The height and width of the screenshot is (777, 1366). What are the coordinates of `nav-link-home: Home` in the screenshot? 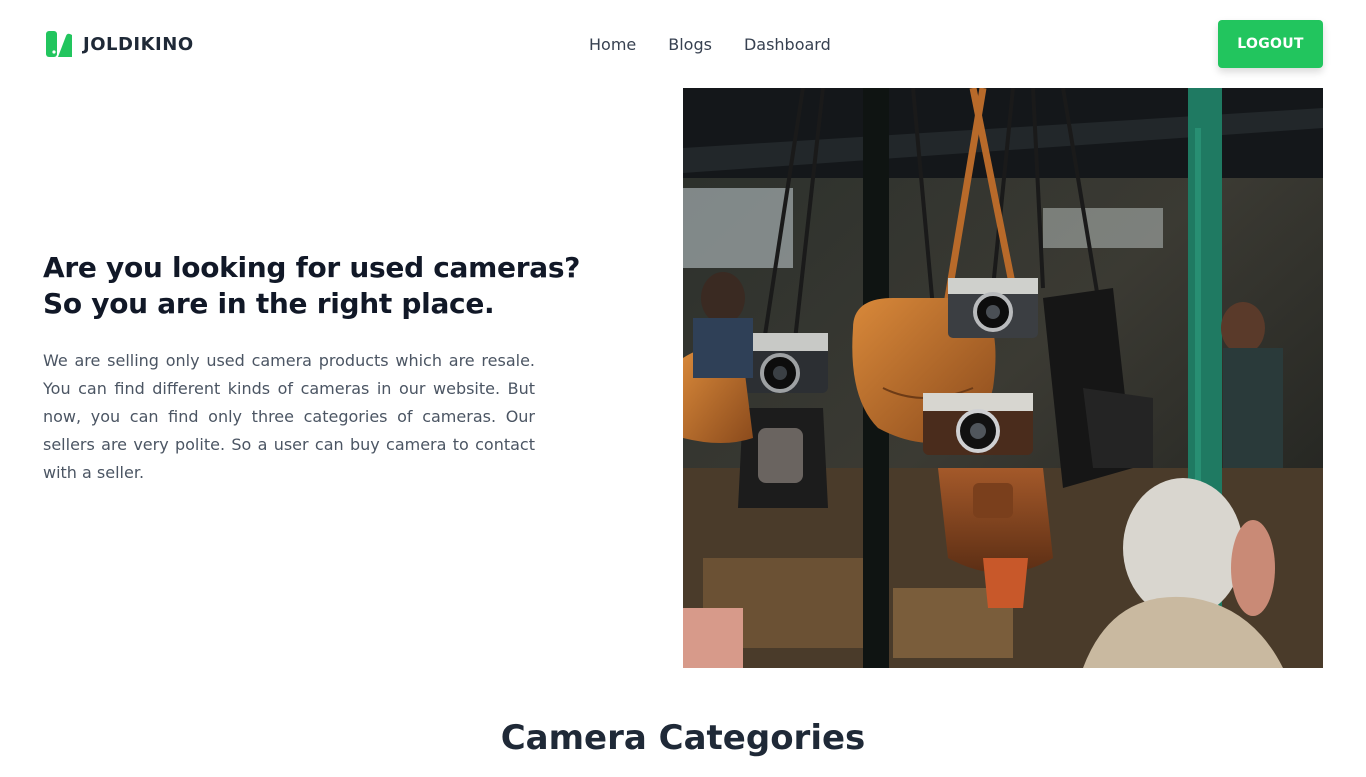 It's located at (612, 44).